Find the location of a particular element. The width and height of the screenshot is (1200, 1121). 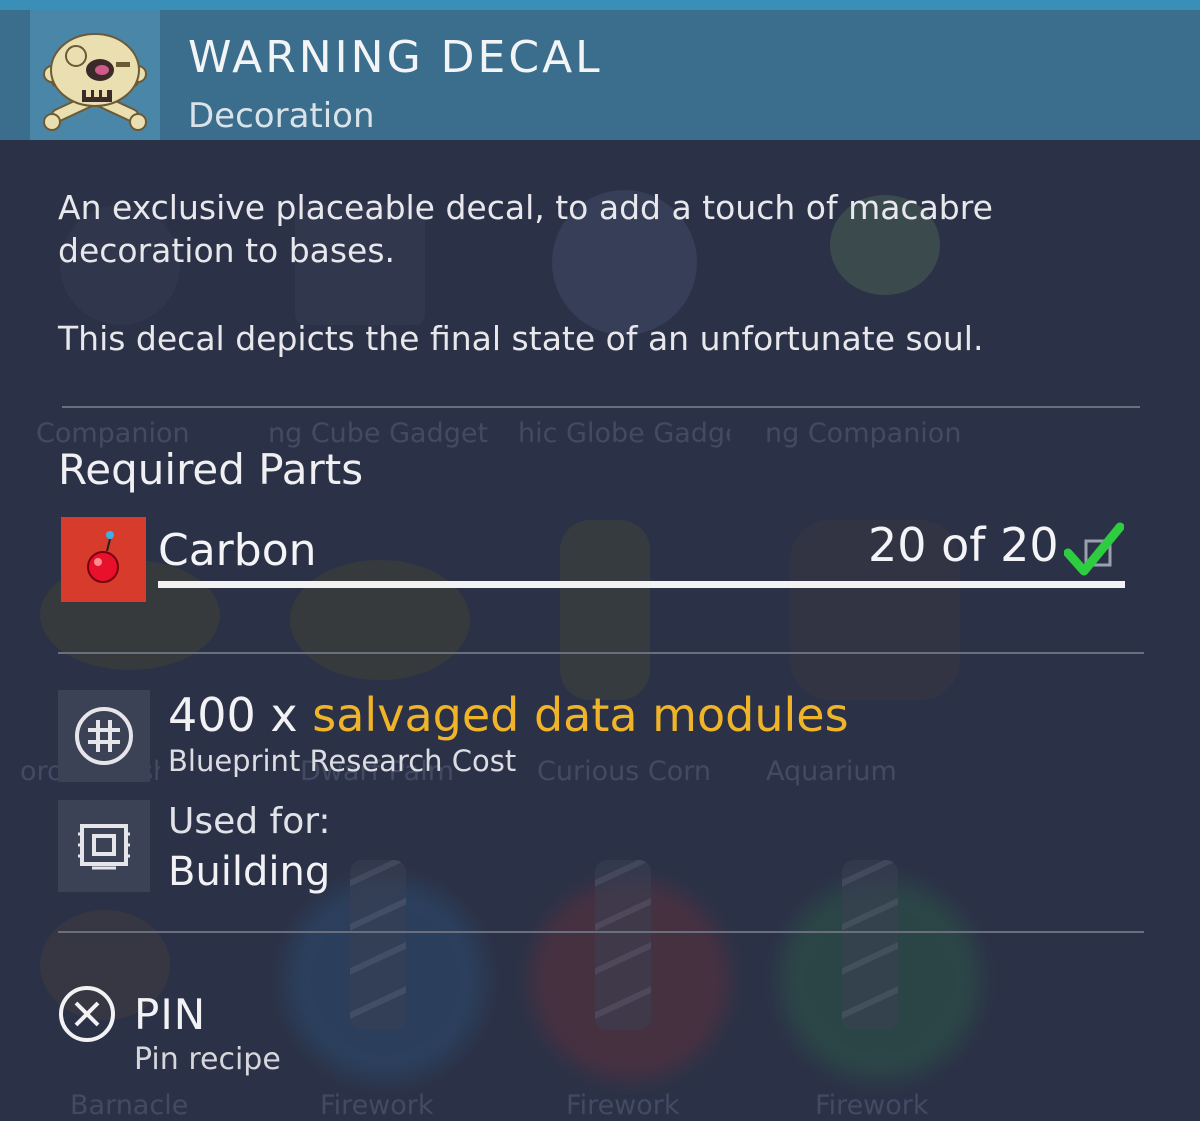

part-count: 20 of 20 is located at coordinates (963, 545).